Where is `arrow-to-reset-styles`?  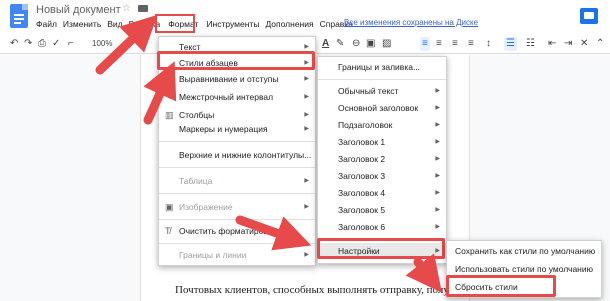 arrow-to-reset-styles is located at coordinates (423, 273).